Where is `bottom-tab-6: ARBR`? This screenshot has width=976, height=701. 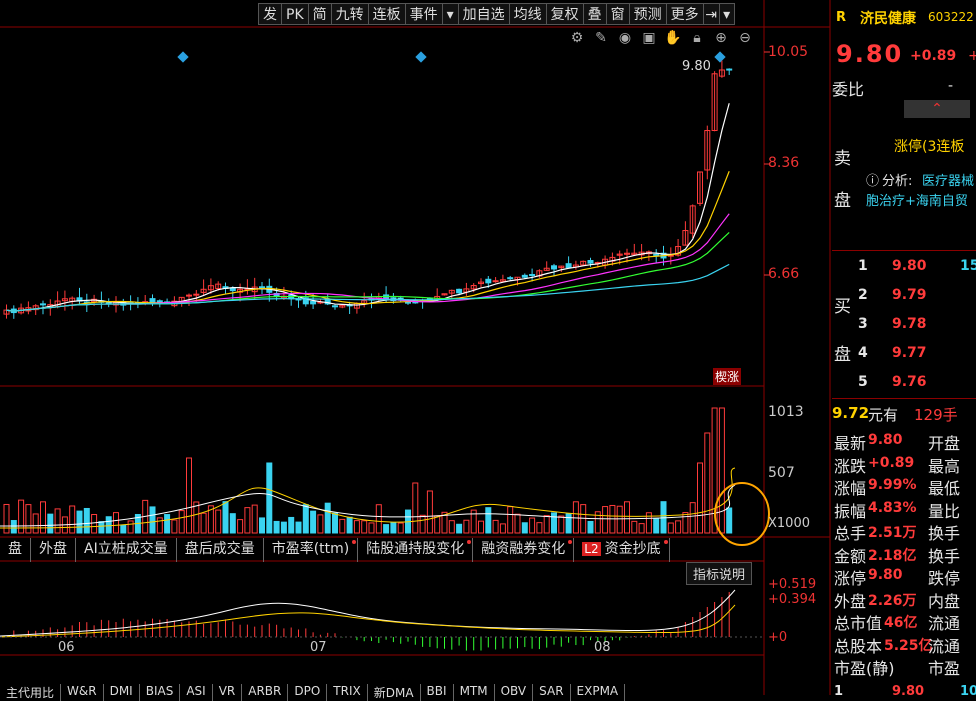
bottom-tab-6: ARBR is located at coordinates (265, 692).